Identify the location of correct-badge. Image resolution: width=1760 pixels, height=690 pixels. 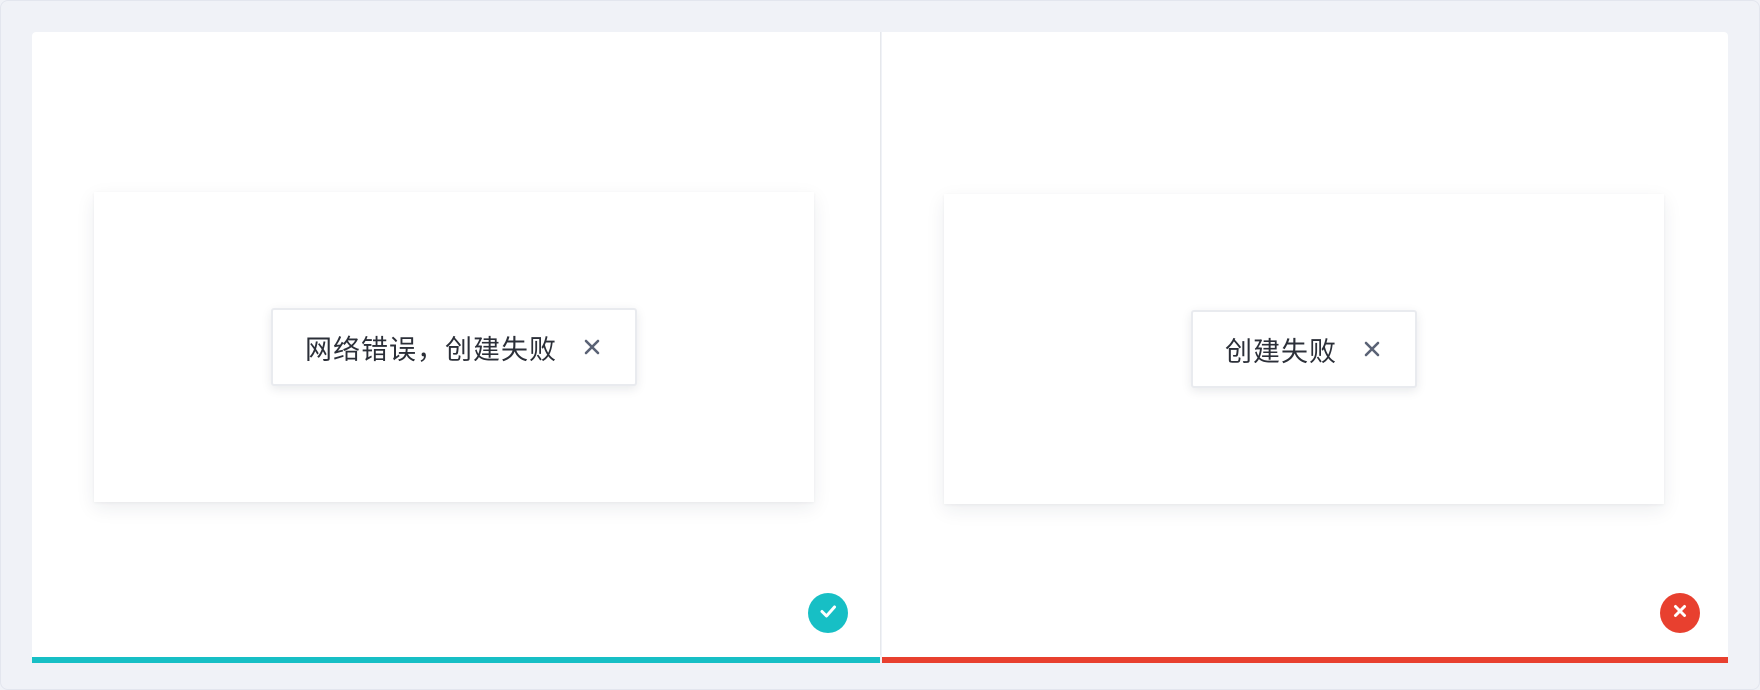
(828, 613).